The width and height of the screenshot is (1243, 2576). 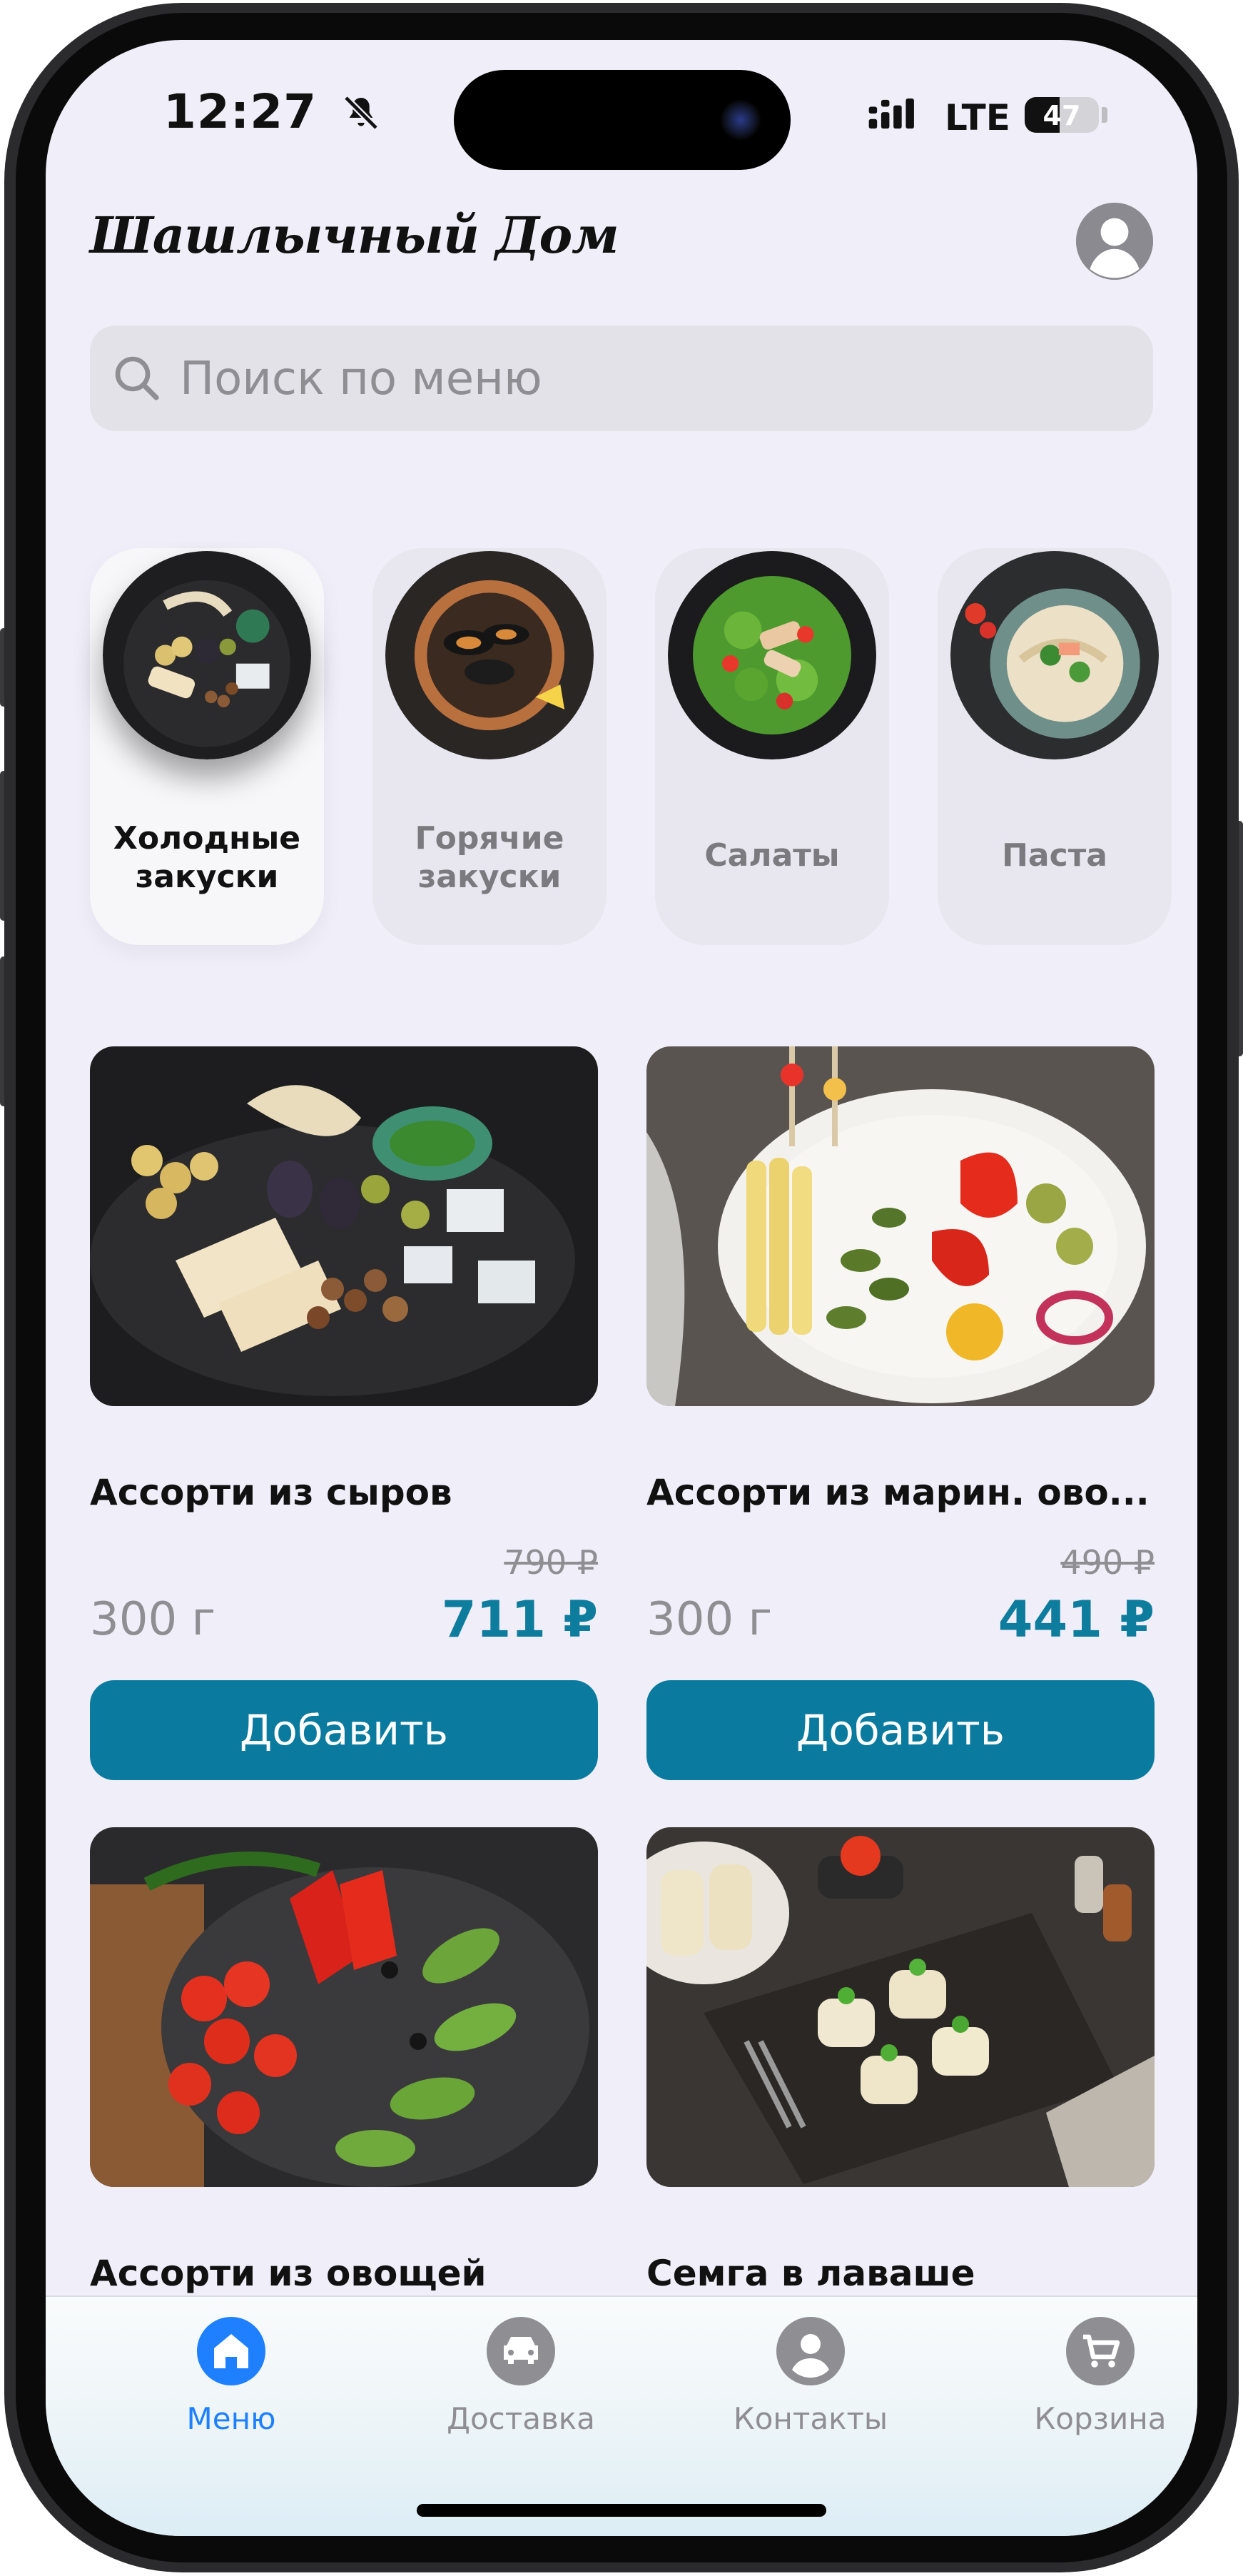 I want to click on tab-label: Меню, so click(x=231, y=2418).